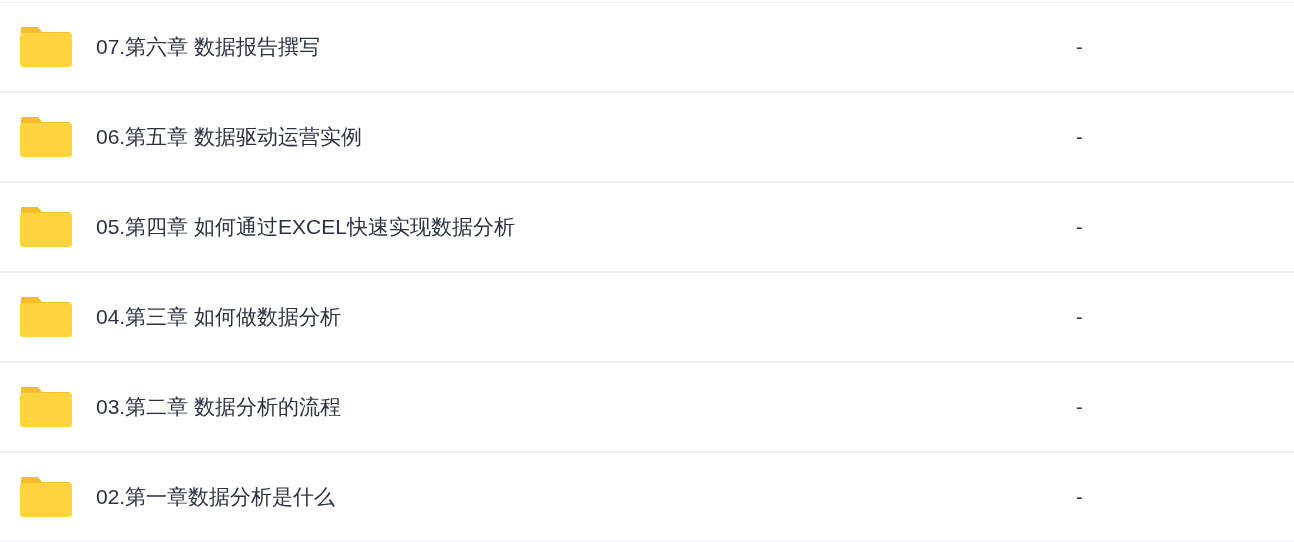 This screenshot has width=1294, height=542. Describe the element at coordinates (586, 497) in the screenshot. I see `folder-name: 02.第一章数据分析是什么` at that location.